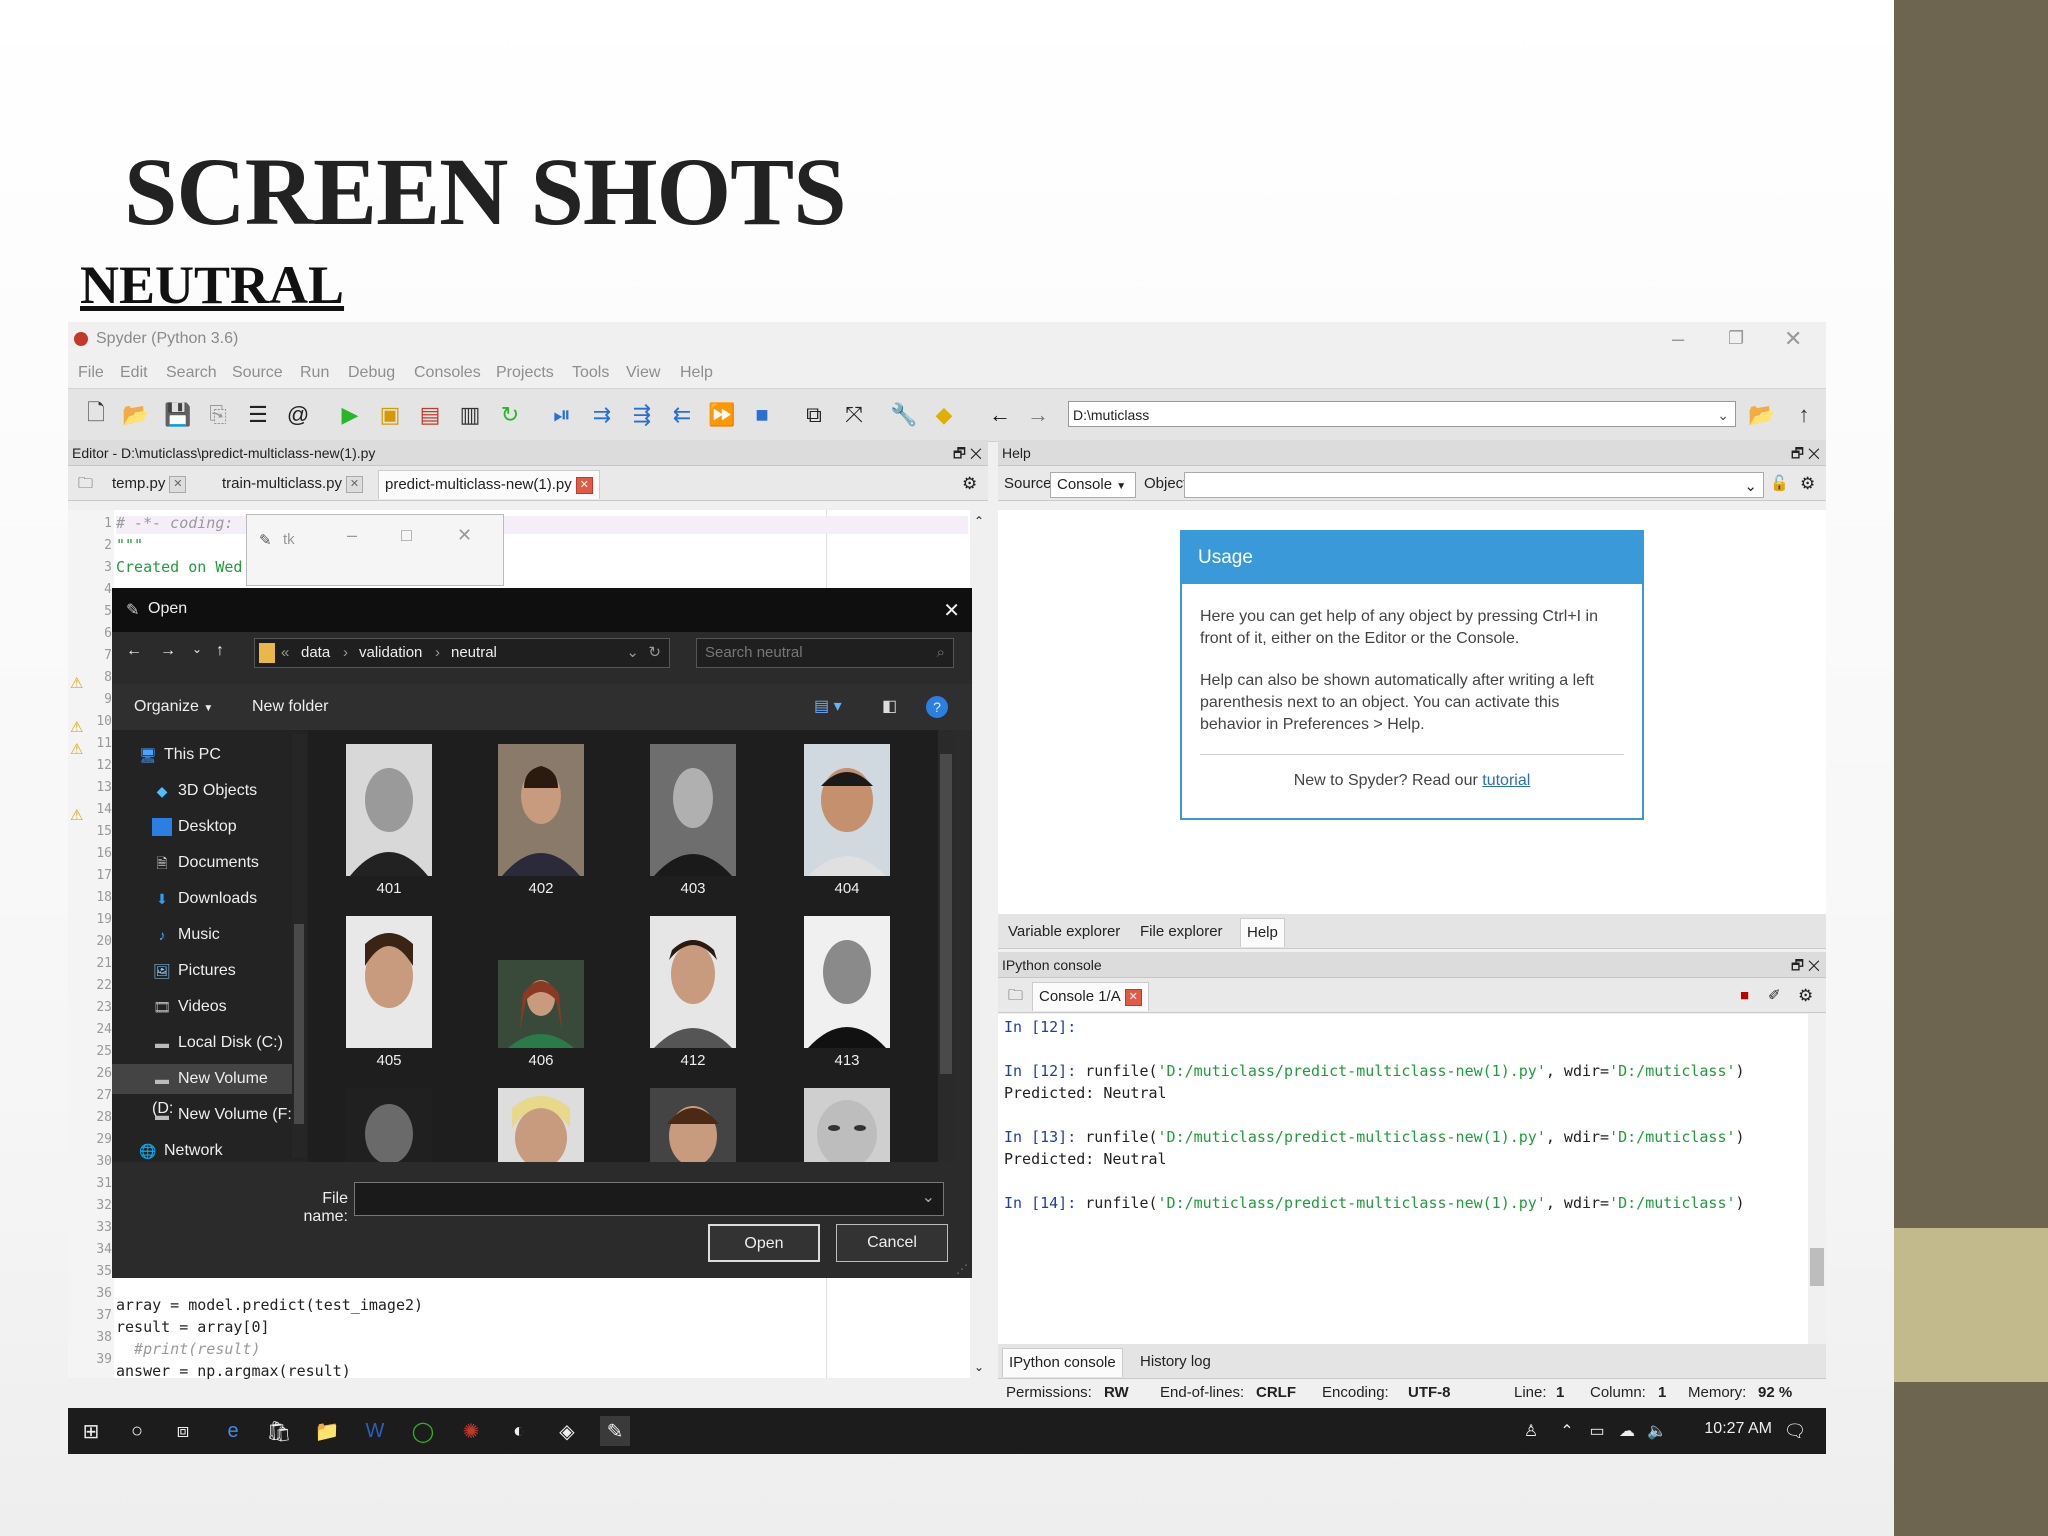 The height and width of the screenshot is (1536, 2048). Describe the element at coordinates (828, 706) in the screenshot. I see `view-options-icon: ▤ ▾` at that location.